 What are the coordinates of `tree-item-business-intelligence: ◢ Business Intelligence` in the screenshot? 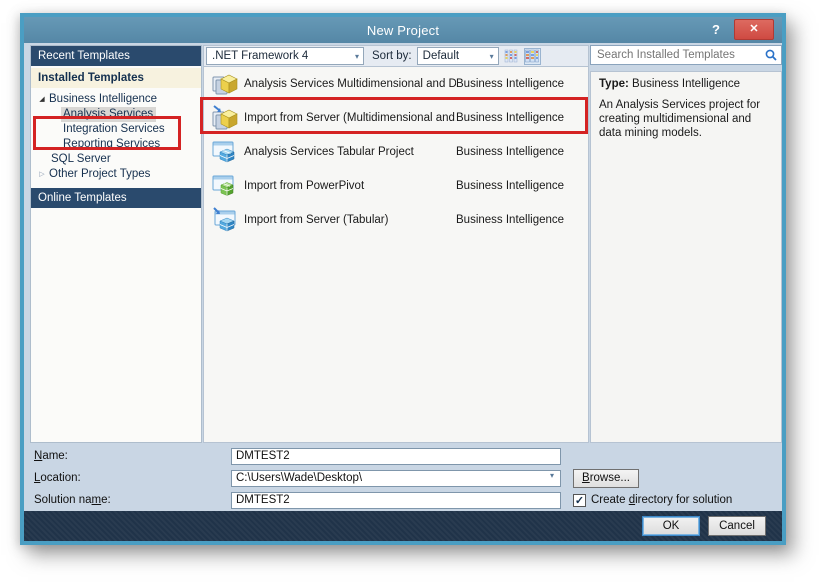 It's located at (116, 99).